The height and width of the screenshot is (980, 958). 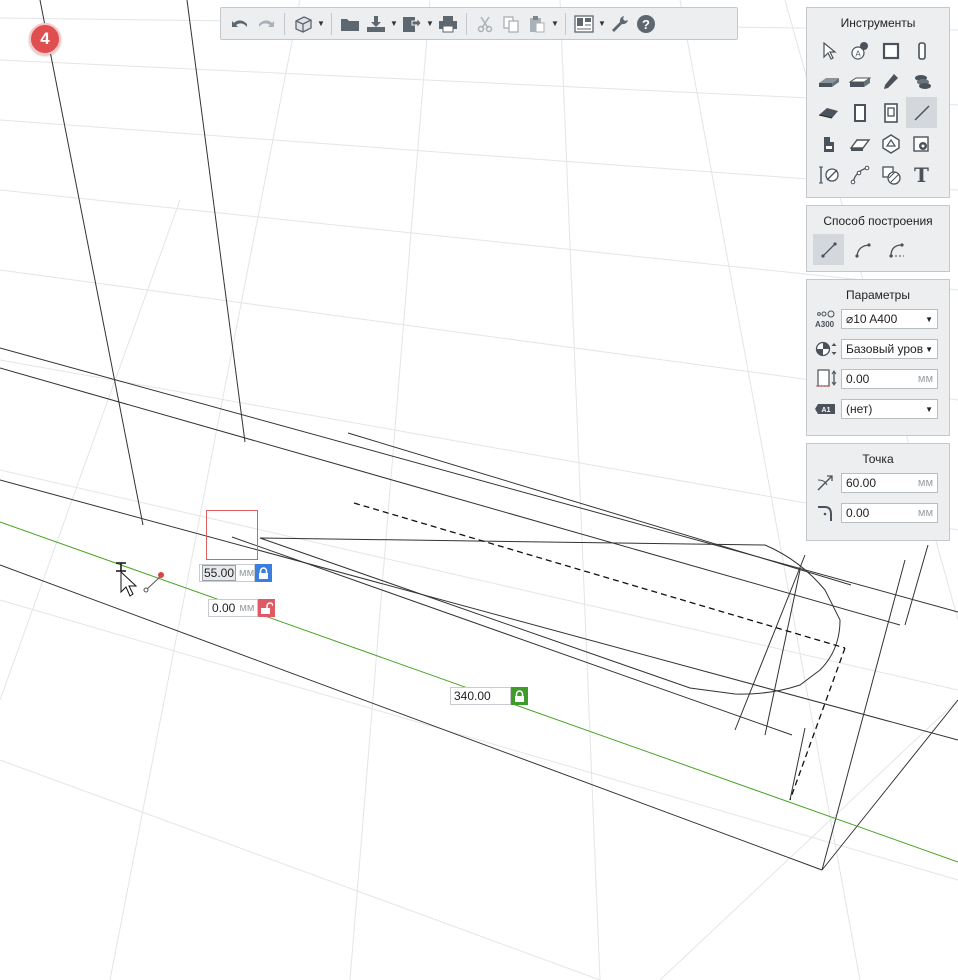 What do you see at coordinates (472, 696) in the screenshot?
I see `dimension-third-value: 340.00` at bounding box center [472, 696].